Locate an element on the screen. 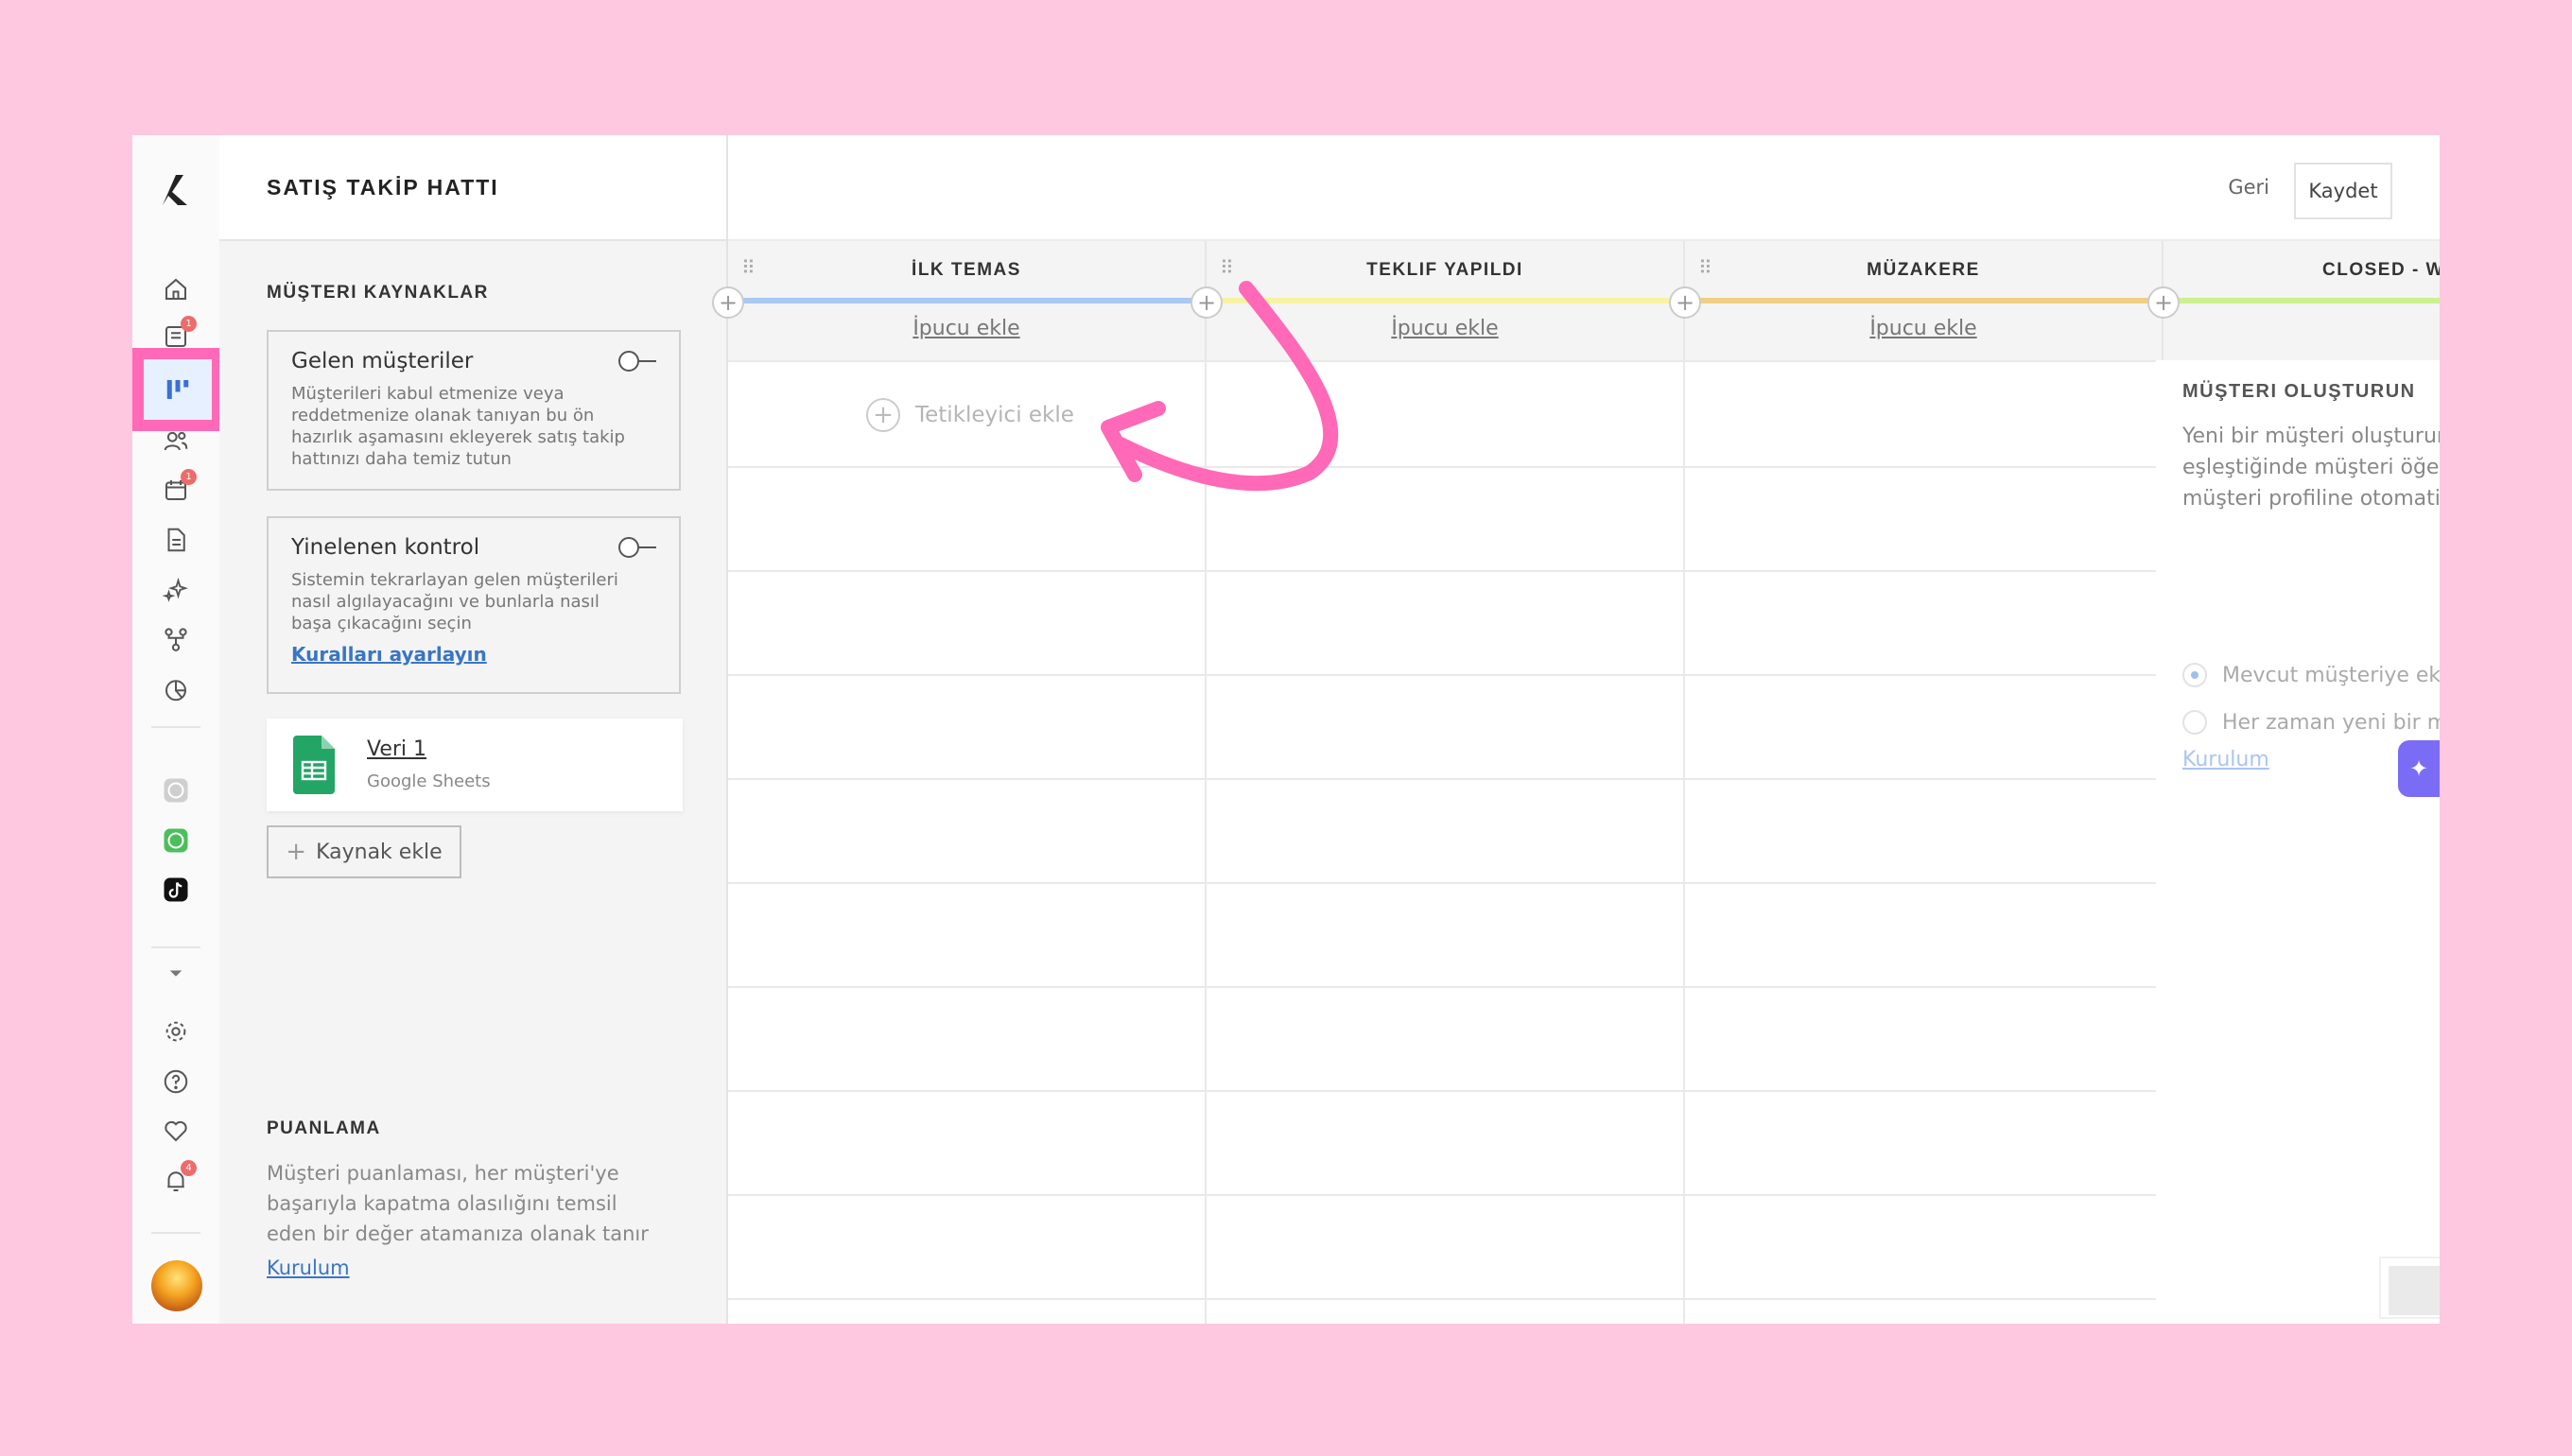 This screenshot has width=2572, height=1456. notifications-badge: 4 is located at coordinates (189, 1168).